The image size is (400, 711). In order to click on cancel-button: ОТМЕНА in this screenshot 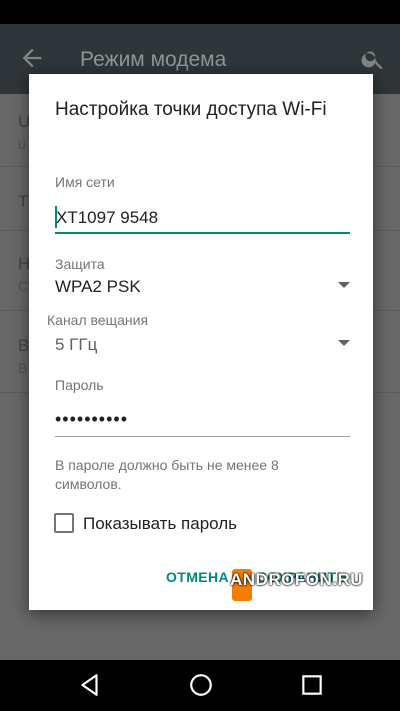, I will do `click(197, 577)`.